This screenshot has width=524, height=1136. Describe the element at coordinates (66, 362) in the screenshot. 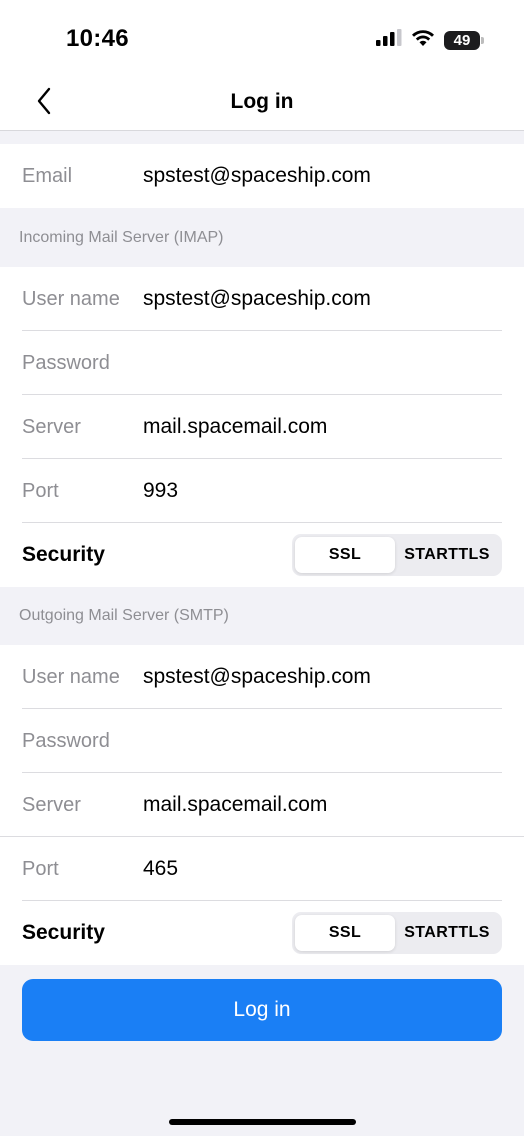

I see `incoming-password-label: Password` at that location.